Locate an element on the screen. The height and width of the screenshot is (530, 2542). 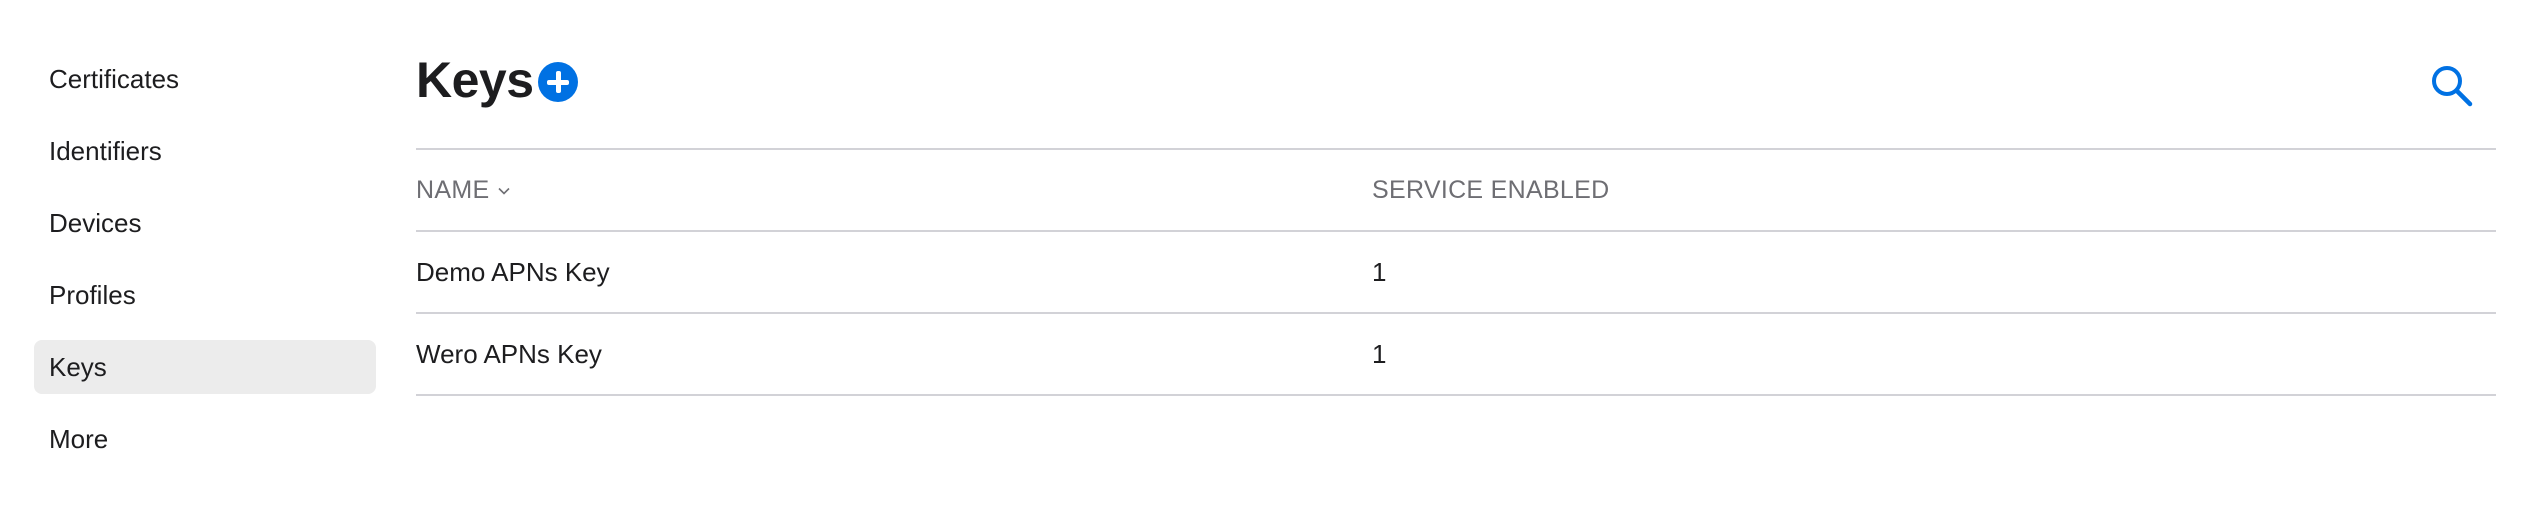
sidebar-item-label: Certificates is located at coordinates (114, 78).